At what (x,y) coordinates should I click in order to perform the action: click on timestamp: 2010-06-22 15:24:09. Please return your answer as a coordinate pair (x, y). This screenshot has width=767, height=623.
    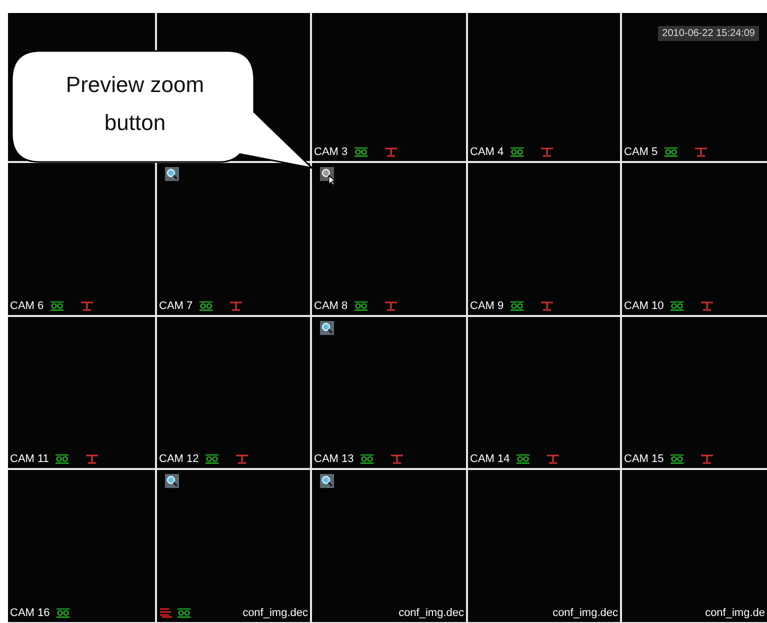
    Looking at the image, I should click on (708, 33).